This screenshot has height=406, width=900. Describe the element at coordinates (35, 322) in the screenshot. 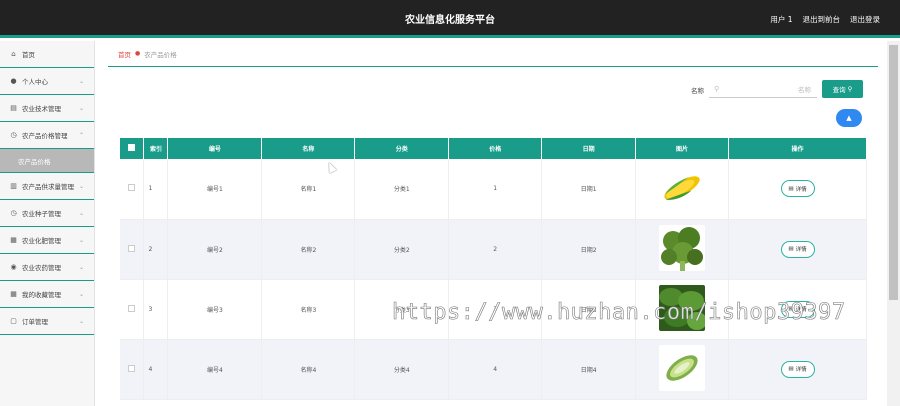

I see `sidebar-item-label: 订单管理` at that location.